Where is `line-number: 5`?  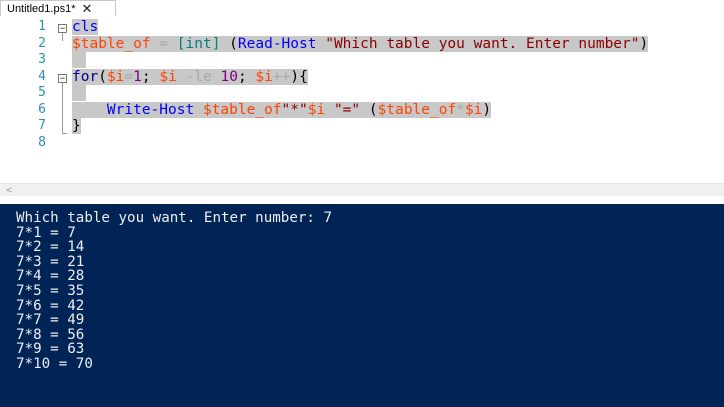 line-number: 5 is located at coordinates (42, 92).